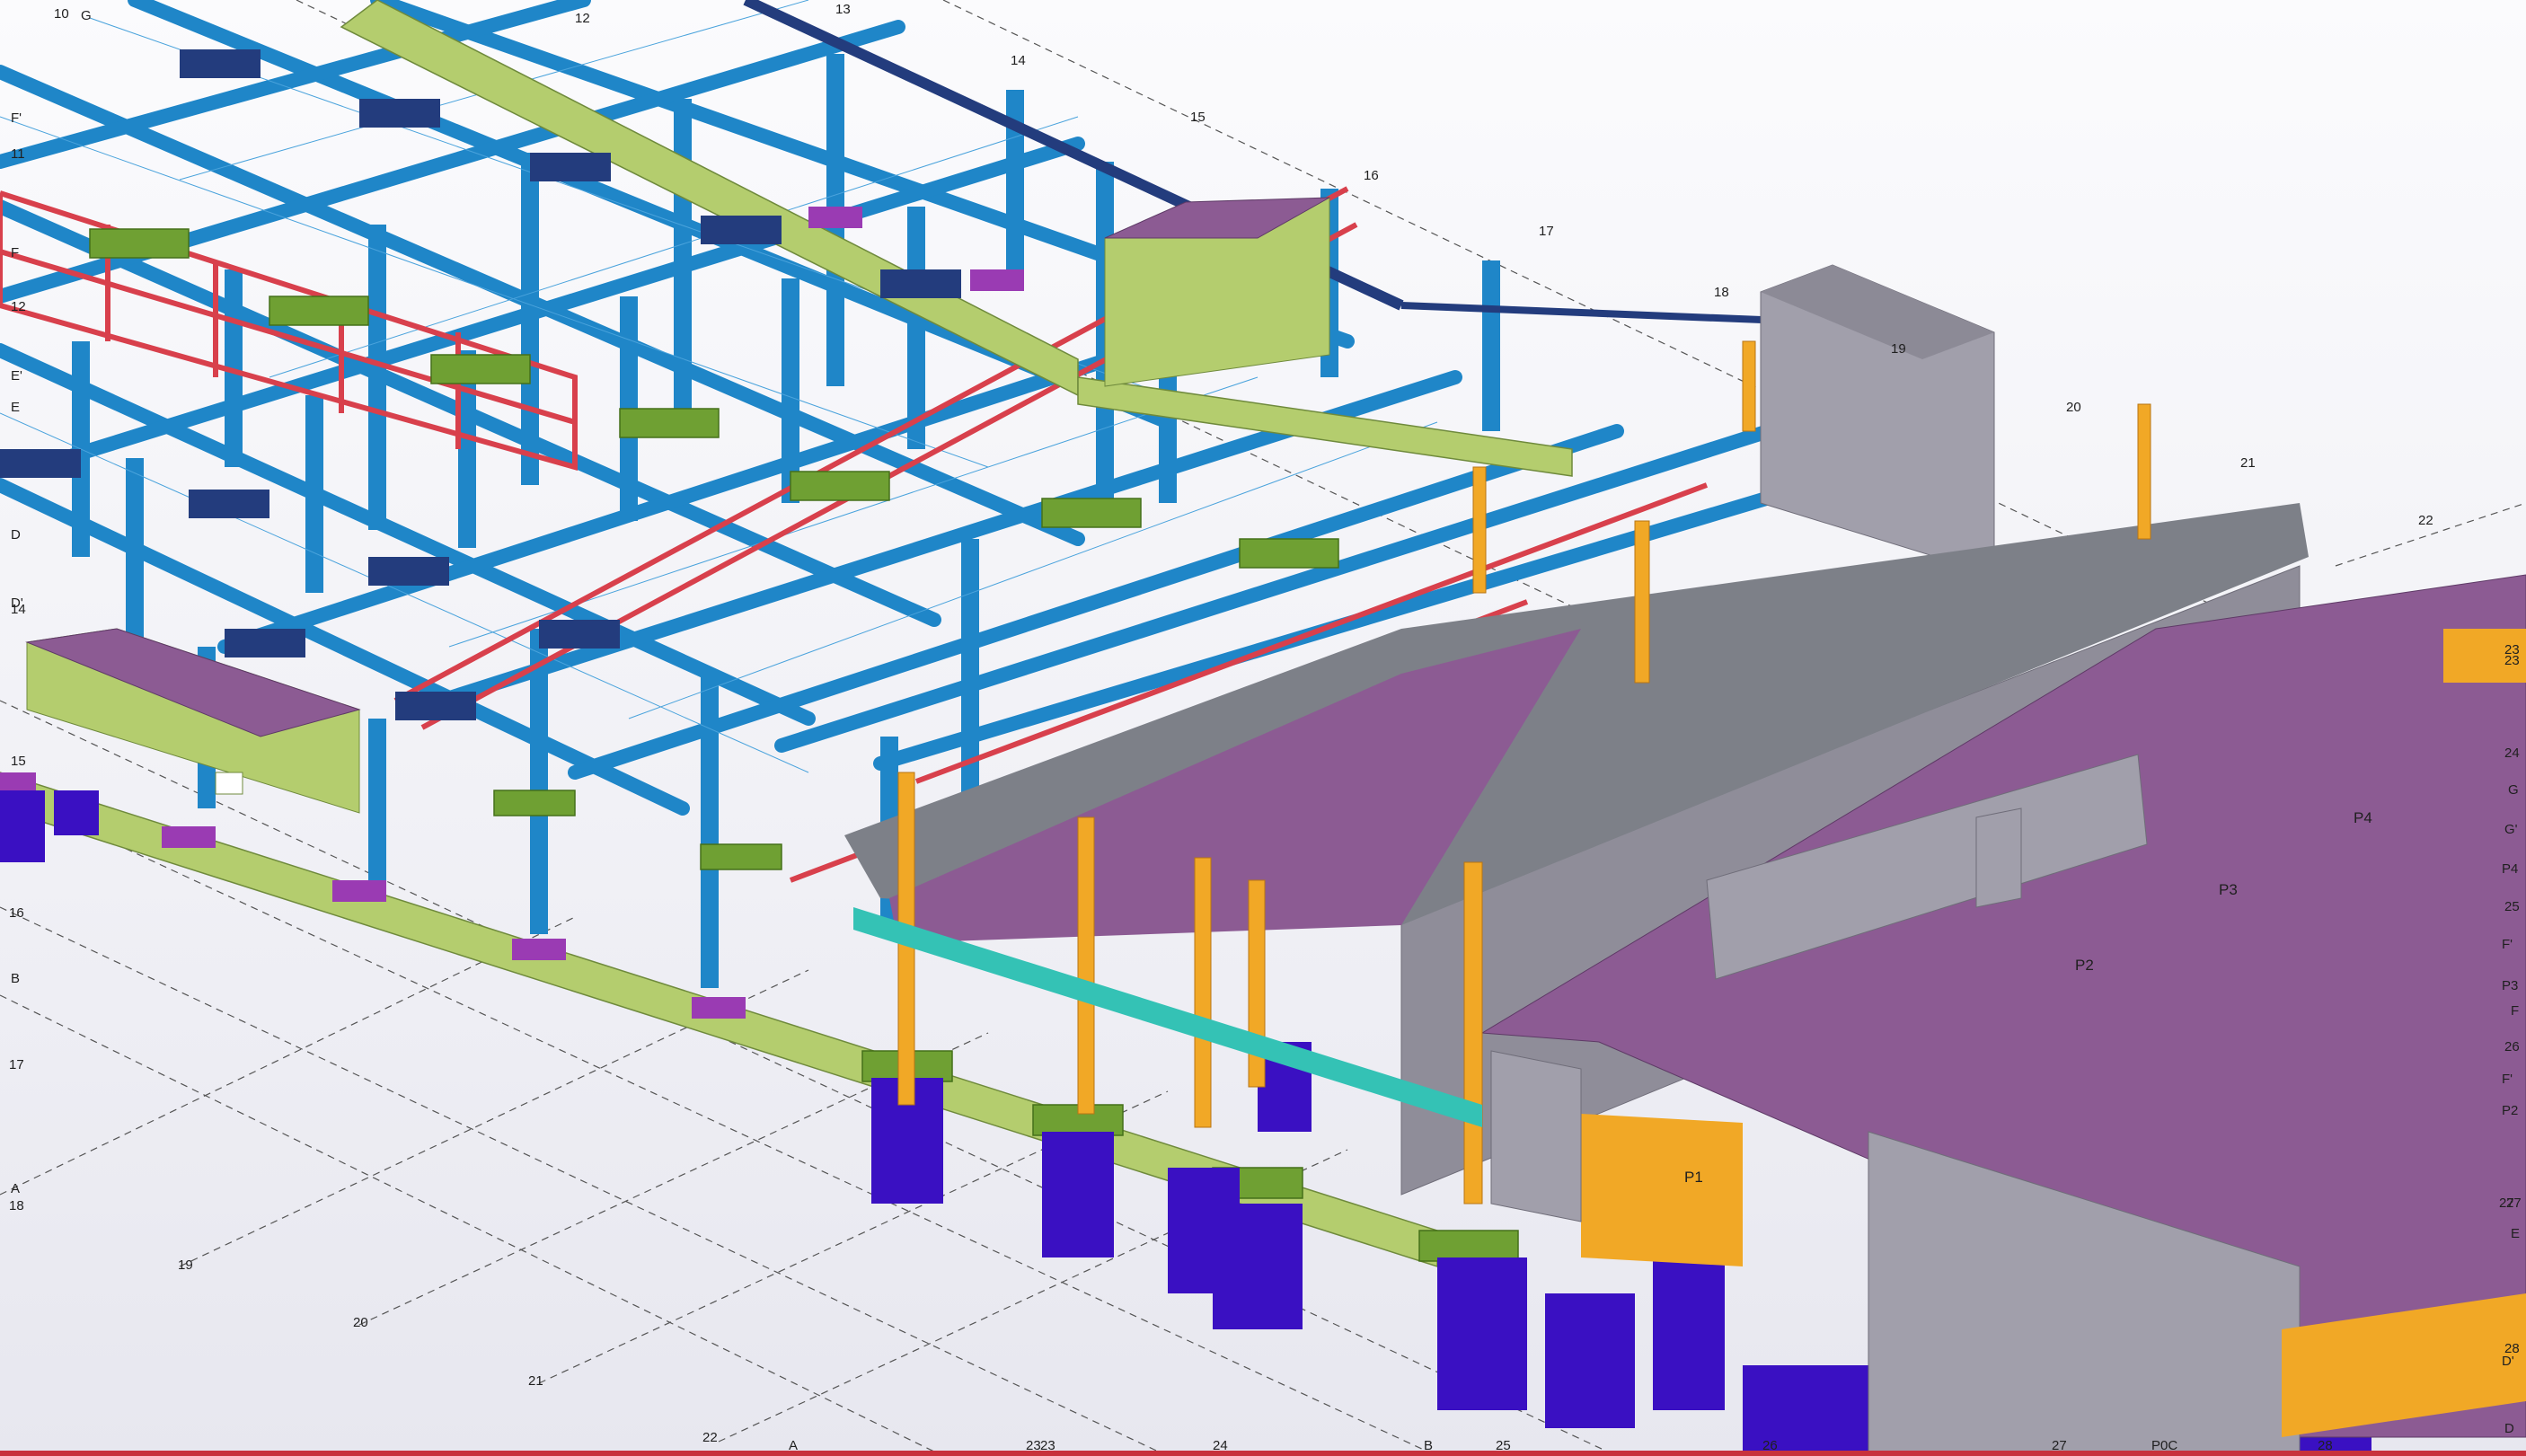 Image resolution: width=2526 pixels, height=1456 pixels. I want to click on grid-label: 24, so click(2512, 753).